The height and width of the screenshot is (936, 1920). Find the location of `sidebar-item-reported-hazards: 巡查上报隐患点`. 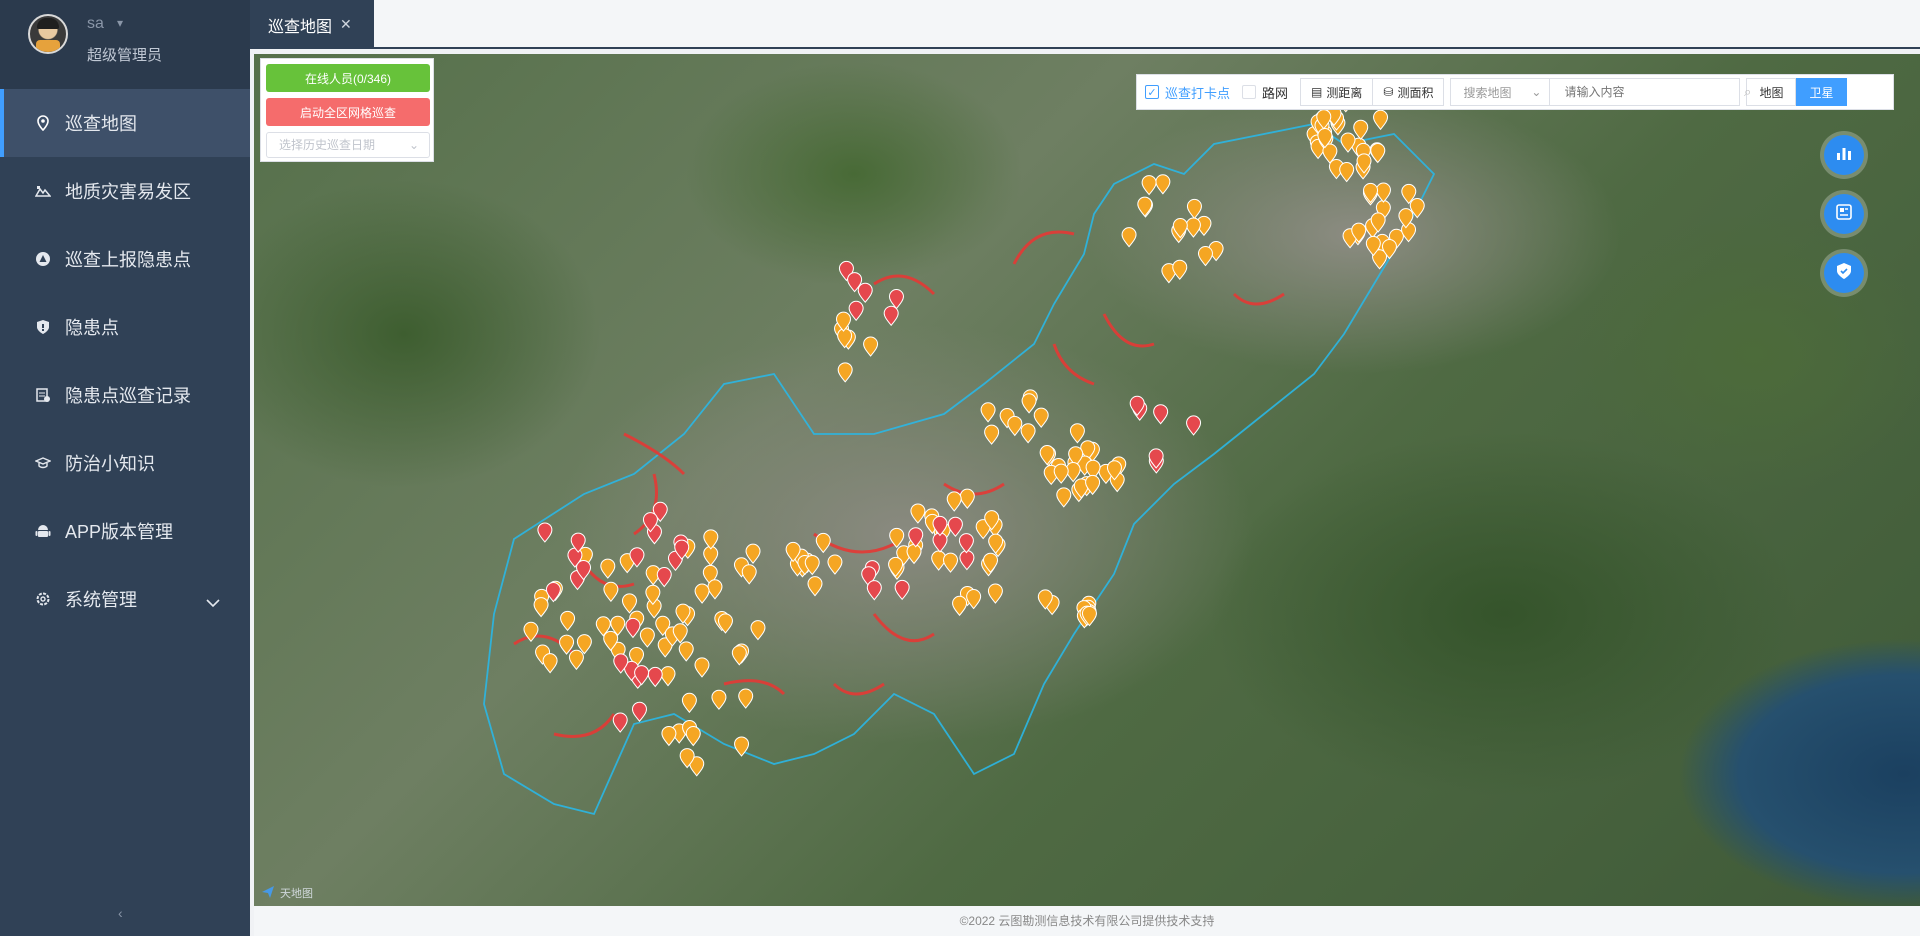

sidebar-item-reported-hazards: 巡查上报隐患点 is located at coordinates (125, 259).